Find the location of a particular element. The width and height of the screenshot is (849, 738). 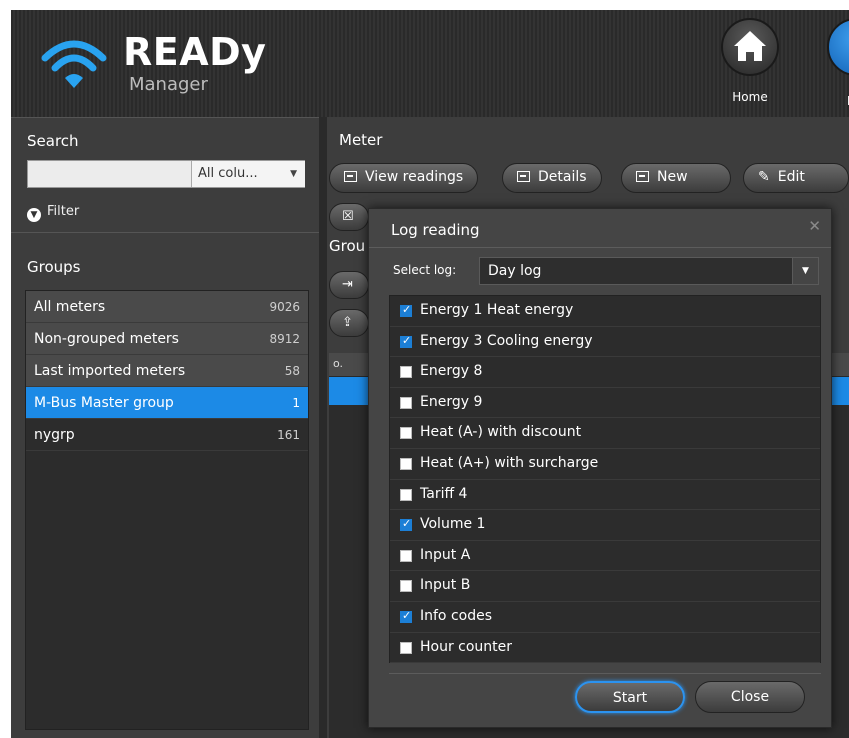

home-icon is located at coordinates (750, 46).